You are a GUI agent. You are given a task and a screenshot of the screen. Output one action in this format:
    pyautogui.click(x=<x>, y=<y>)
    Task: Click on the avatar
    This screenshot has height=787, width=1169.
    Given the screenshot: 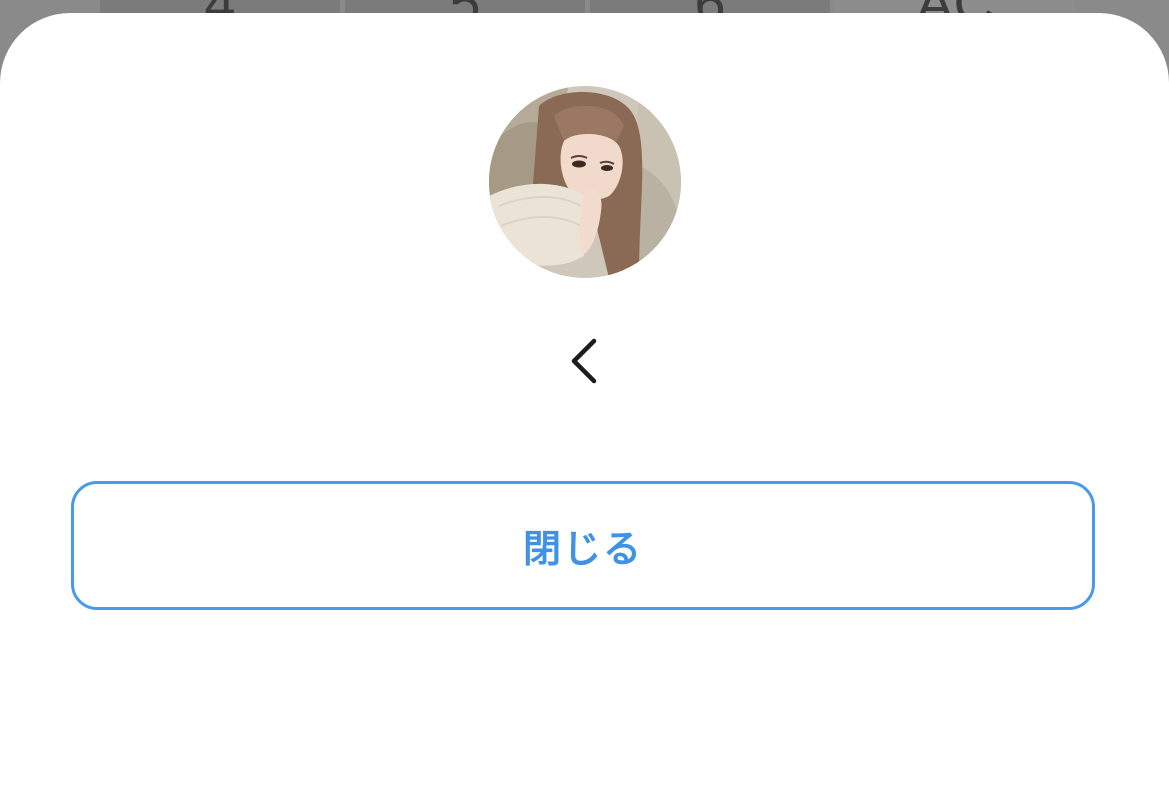 What is the action you would take?
    pyautogui.click(x=585, y=182)
    